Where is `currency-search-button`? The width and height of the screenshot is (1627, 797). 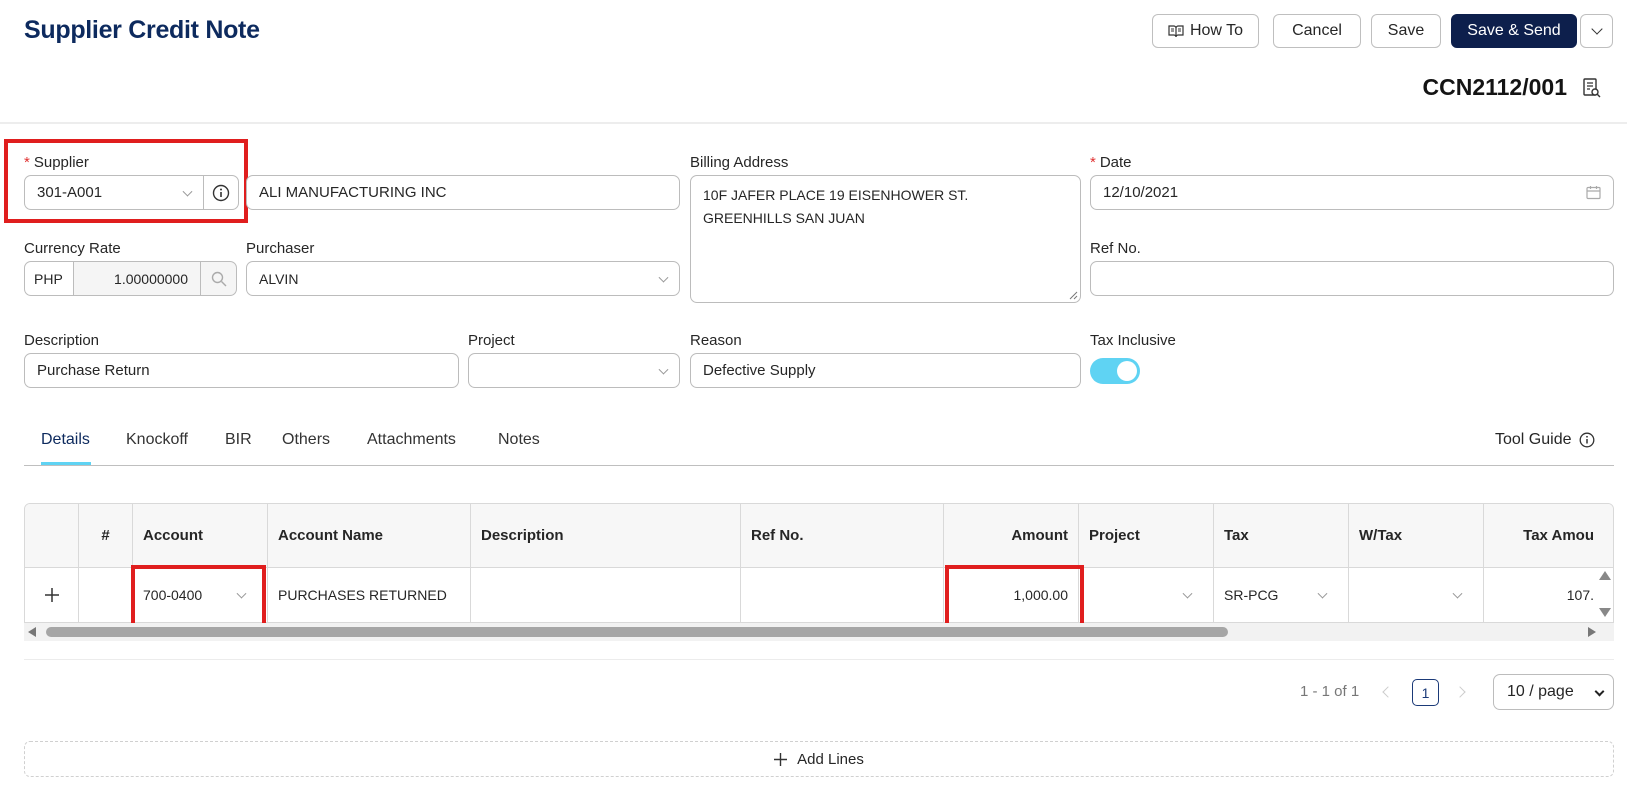
currency-search-button is located at coordinates (218, 278).